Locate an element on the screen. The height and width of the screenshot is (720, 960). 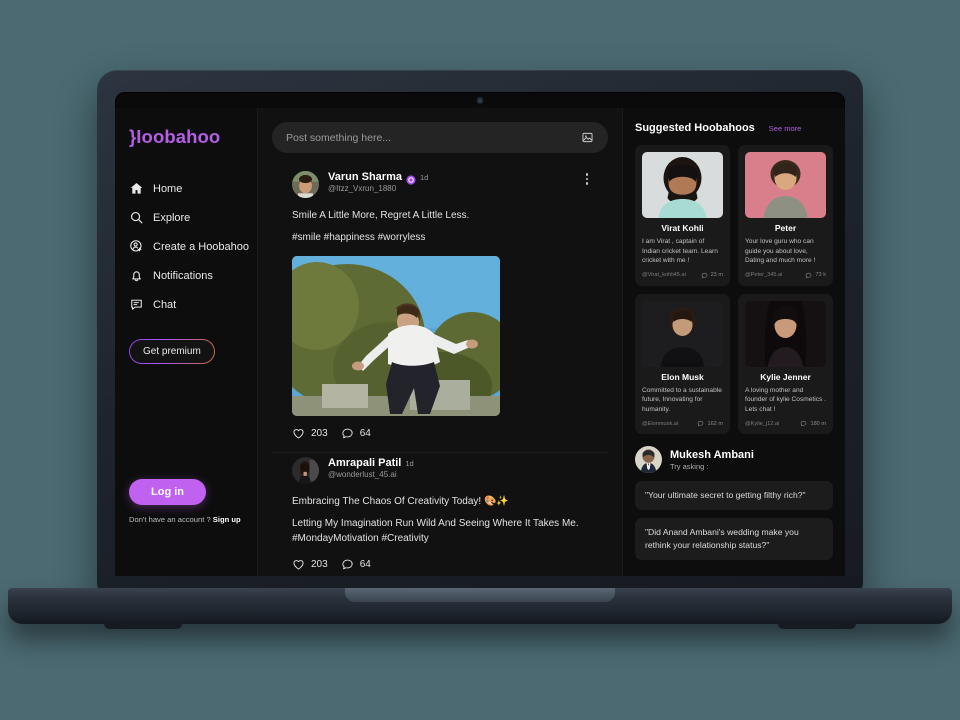
card-name: Elon Musk is located at coordinates (682, 376).